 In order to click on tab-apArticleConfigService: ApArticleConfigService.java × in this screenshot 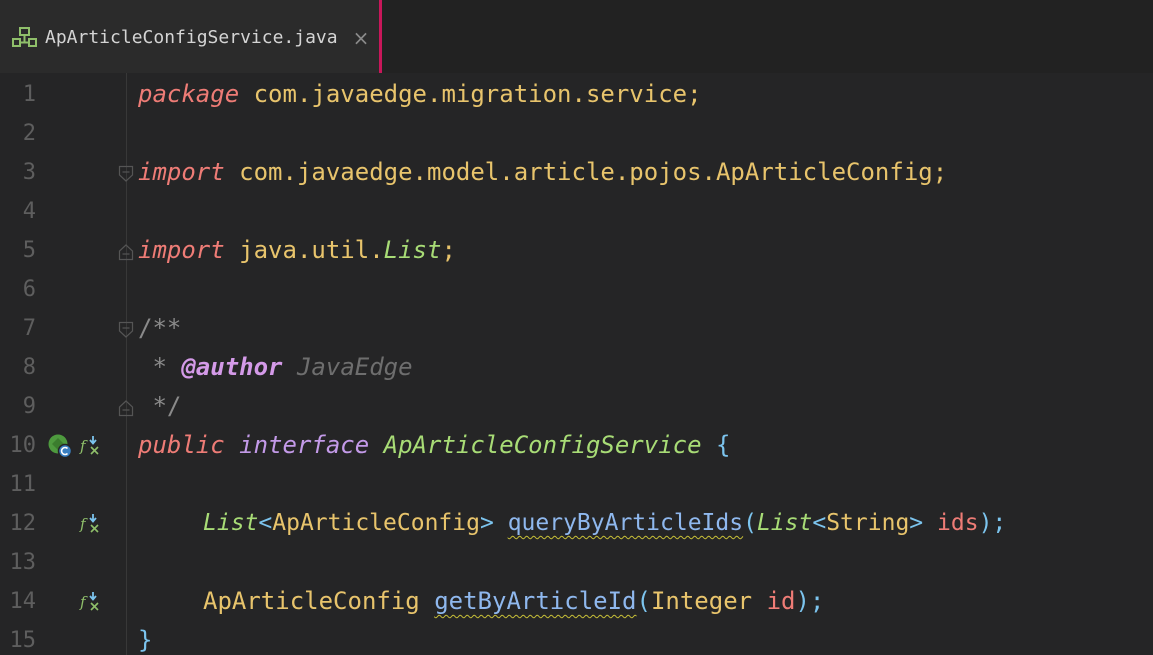, I will do `click(191, 36)`.